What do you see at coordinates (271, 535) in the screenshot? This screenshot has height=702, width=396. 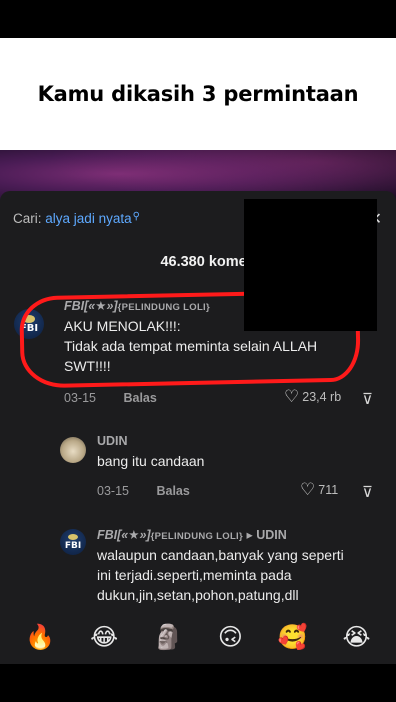 I see `reply-to-user: UDIN` at bounding box center [271, 535].